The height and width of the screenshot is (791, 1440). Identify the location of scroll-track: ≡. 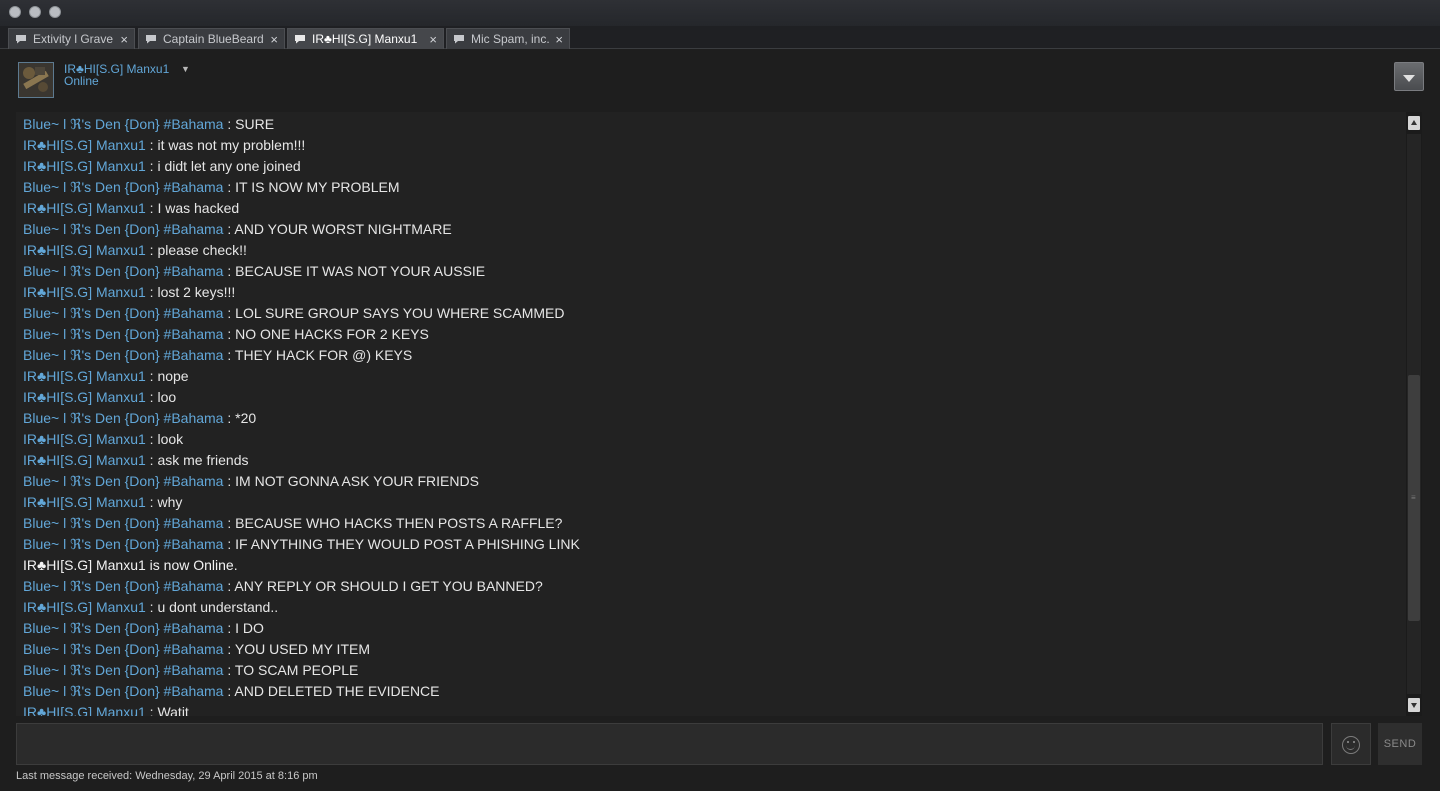
(1414, 414).